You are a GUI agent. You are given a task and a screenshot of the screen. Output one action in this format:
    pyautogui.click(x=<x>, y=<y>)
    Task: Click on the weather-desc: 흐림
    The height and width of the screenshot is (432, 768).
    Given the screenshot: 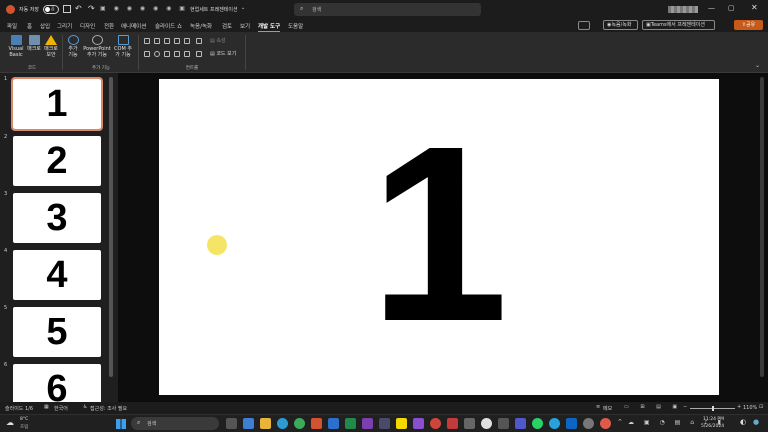 What is the action you would take?
    pyautogui.click(x=24, y=427)
    